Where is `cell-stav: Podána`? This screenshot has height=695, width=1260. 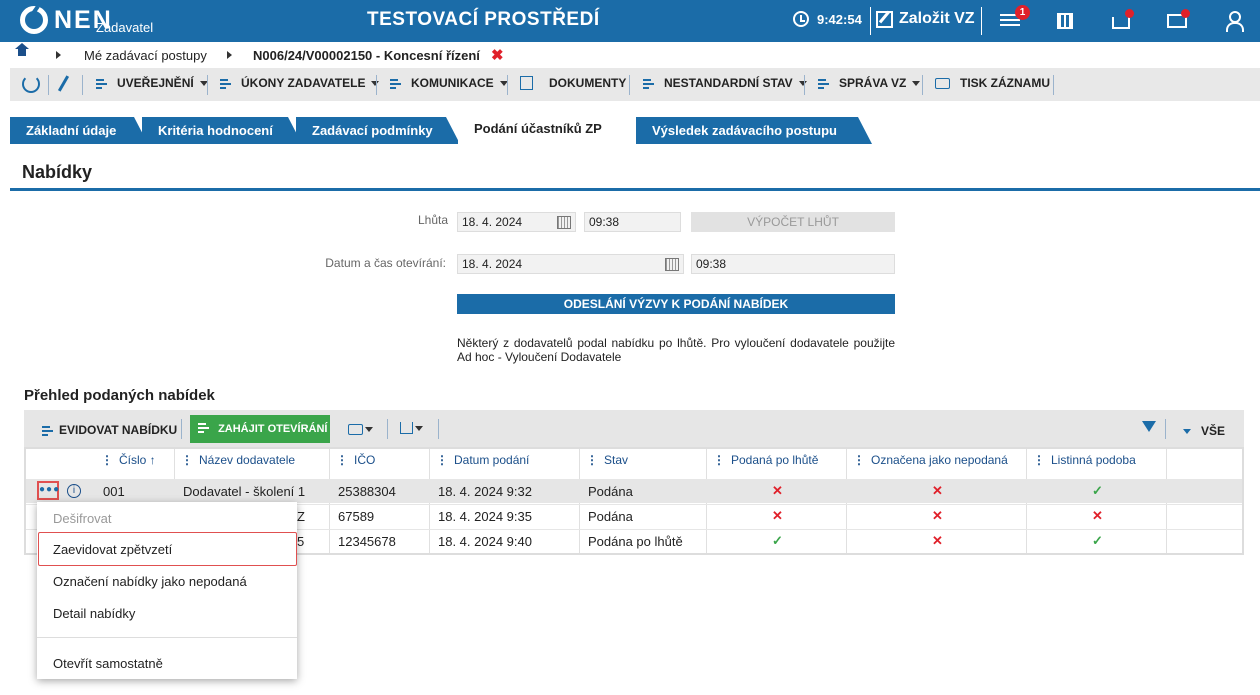 cell-stav: Podána is located at coordinates (610, 516).